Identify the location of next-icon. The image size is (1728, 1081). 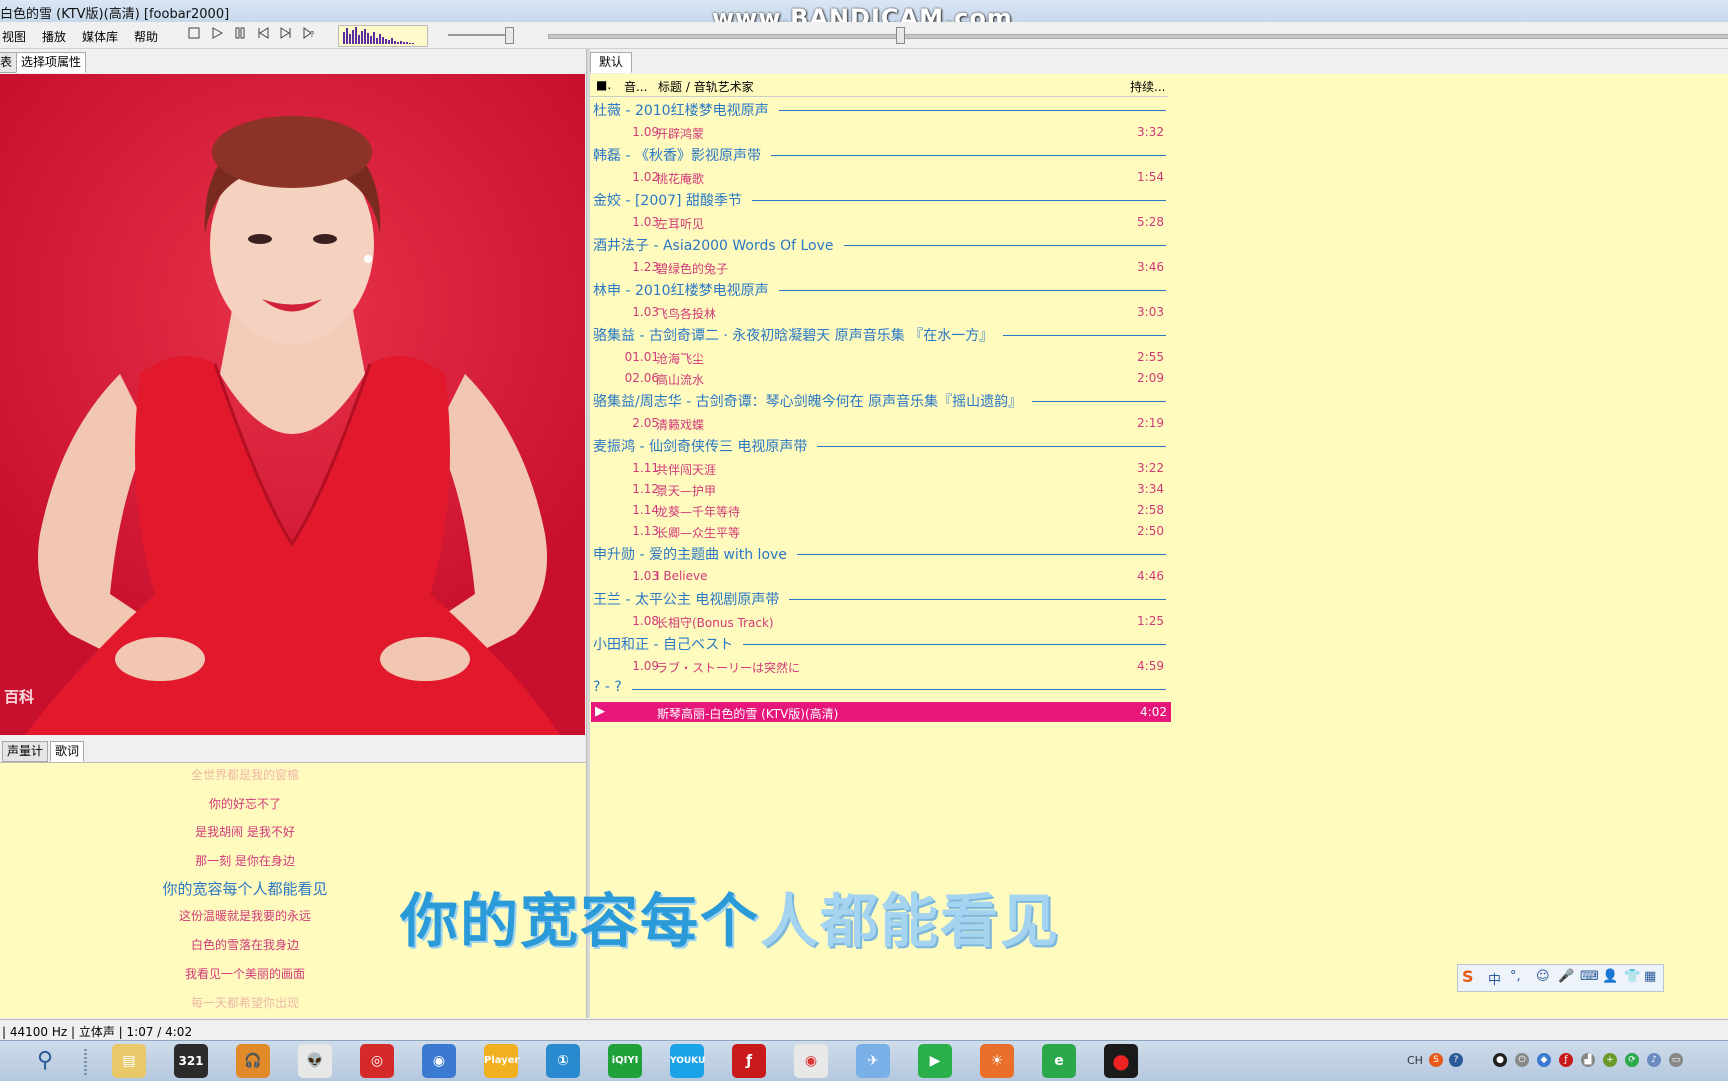
(286, 35).